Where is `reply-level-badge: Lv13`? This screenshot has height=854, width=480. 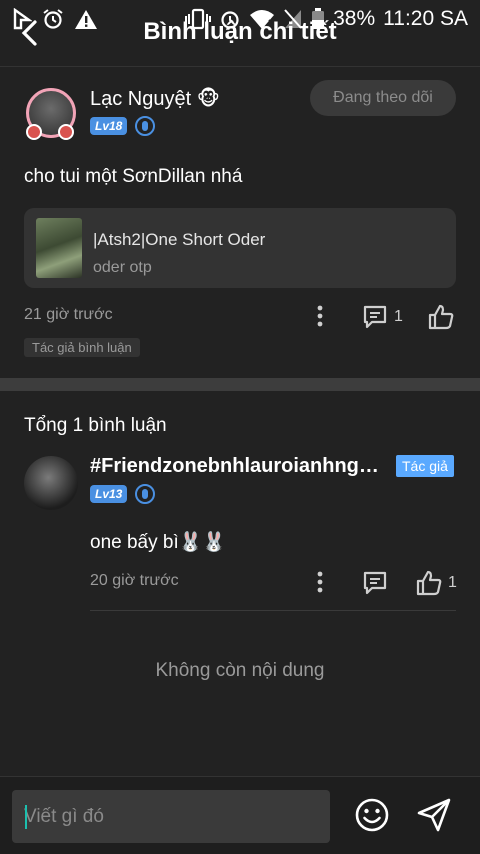 reply-level-badge: Lv13 is located at coordinates (109, 494).